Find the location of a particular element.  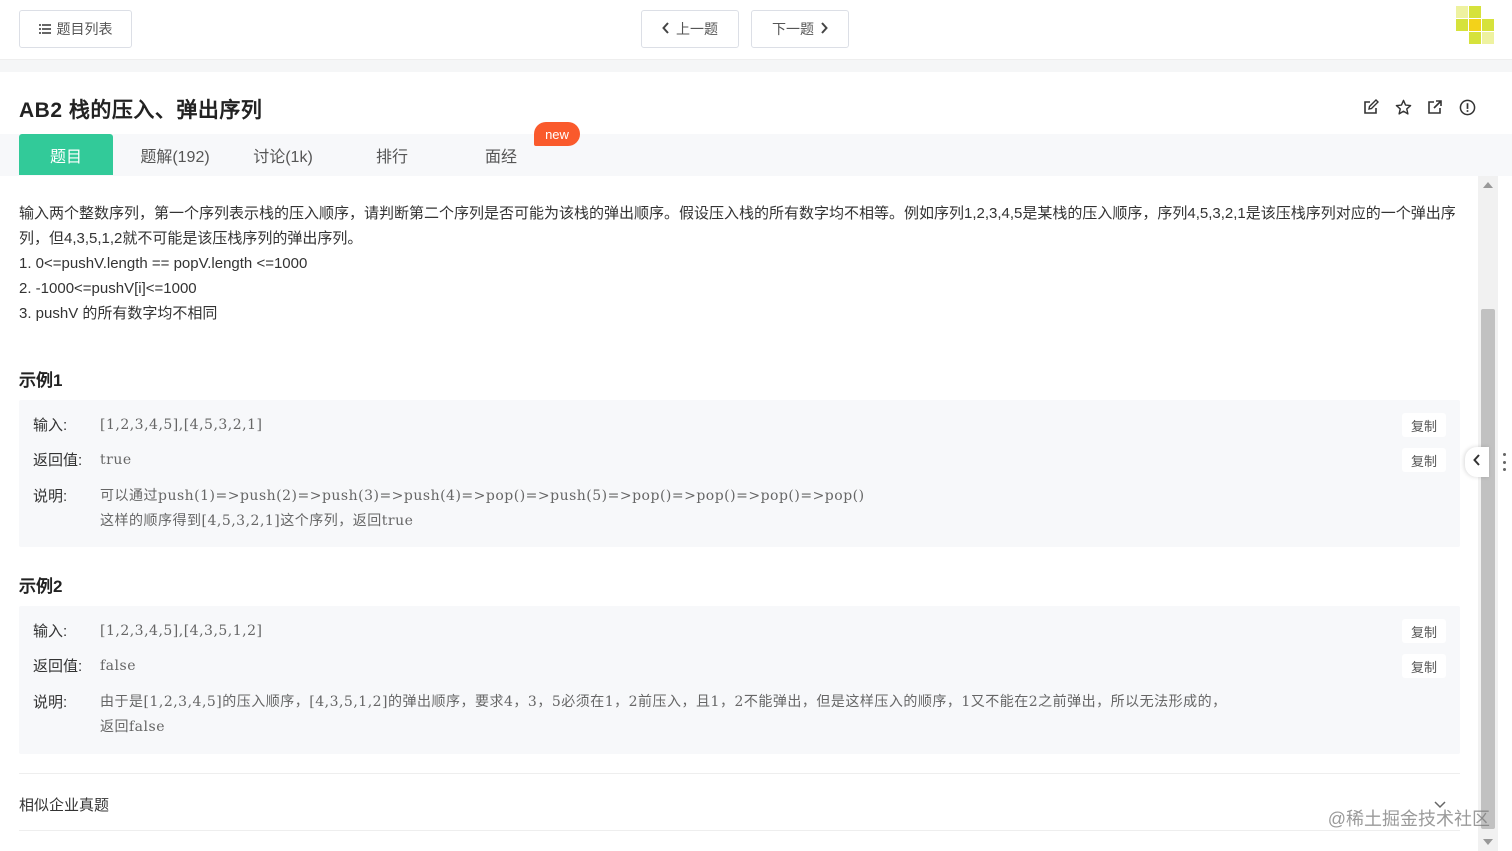

scroll-up-arrow-icon is located at coordinates (1488, 185).